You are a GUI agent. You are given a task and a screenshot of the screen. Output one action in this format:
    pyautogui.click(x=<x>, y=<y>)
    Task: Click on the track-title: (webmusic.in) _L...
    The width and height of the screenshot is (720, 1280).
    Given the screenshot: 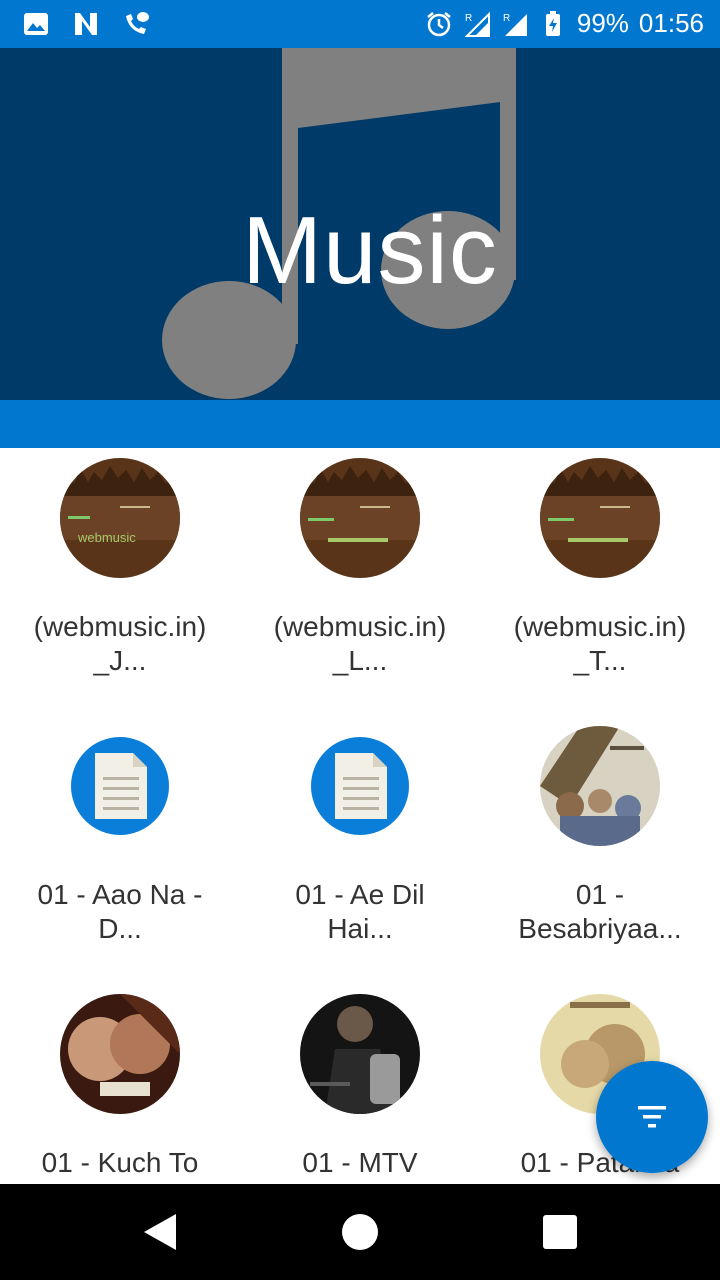 What is the action you would take?
    pyautogui.click(x=360, y=643)
    